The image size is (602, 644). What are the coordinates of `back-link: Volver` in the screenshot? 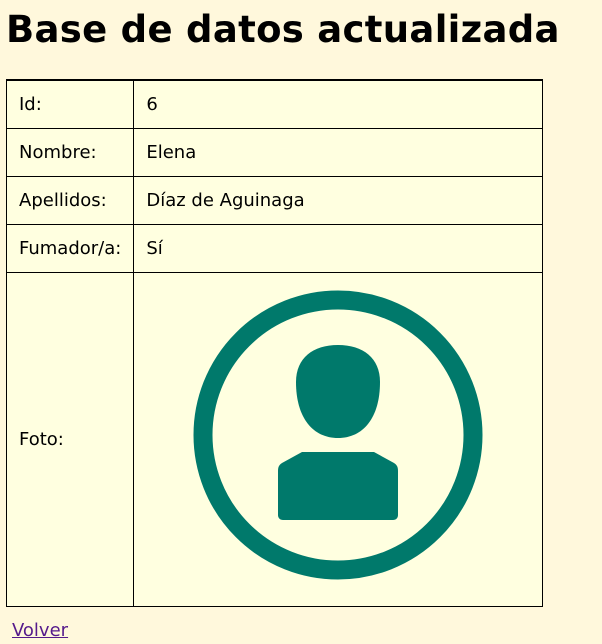 It's located at (40, 631).